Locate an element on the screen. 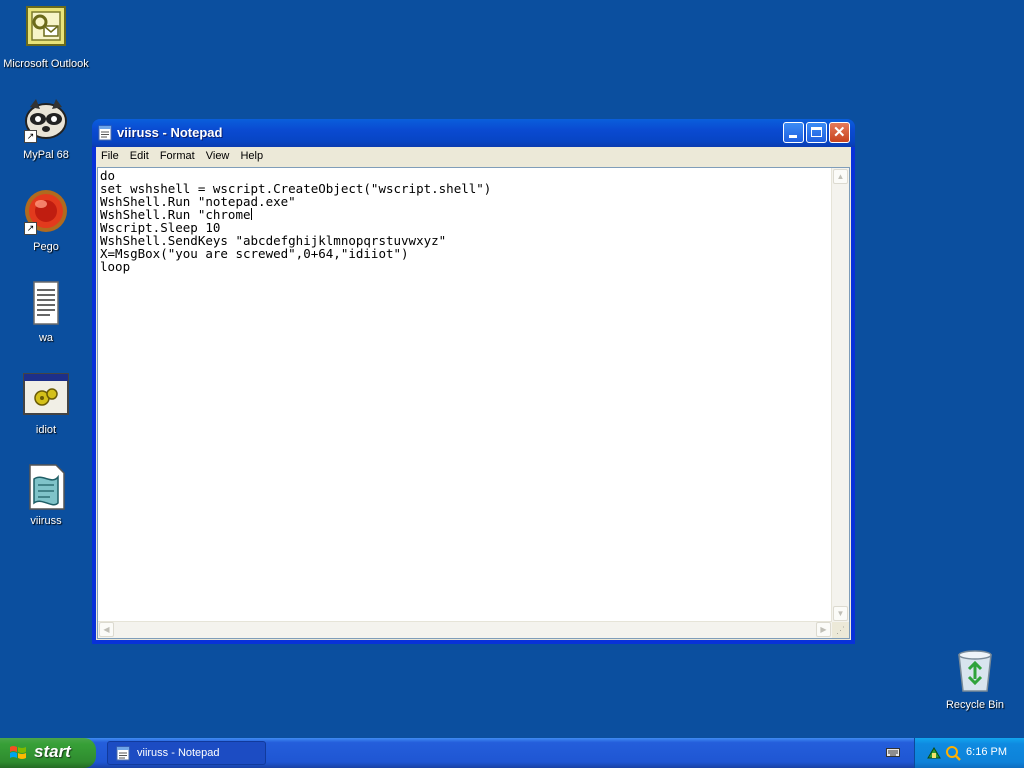 The width and height of the screenshot is (1024, 768). scroll-up-button: ▲ is located at coordinates (840, 176).